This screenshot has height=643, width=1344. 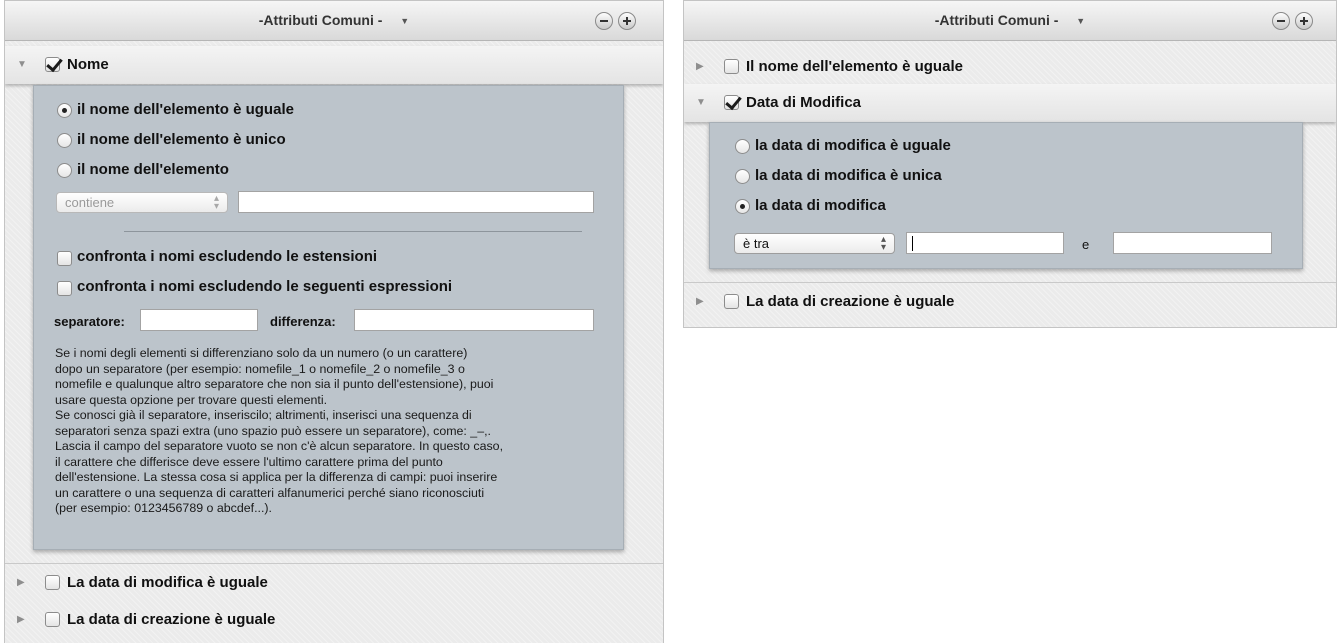 I want to click on difference-label: differenza:, so click(x=303, y=321).